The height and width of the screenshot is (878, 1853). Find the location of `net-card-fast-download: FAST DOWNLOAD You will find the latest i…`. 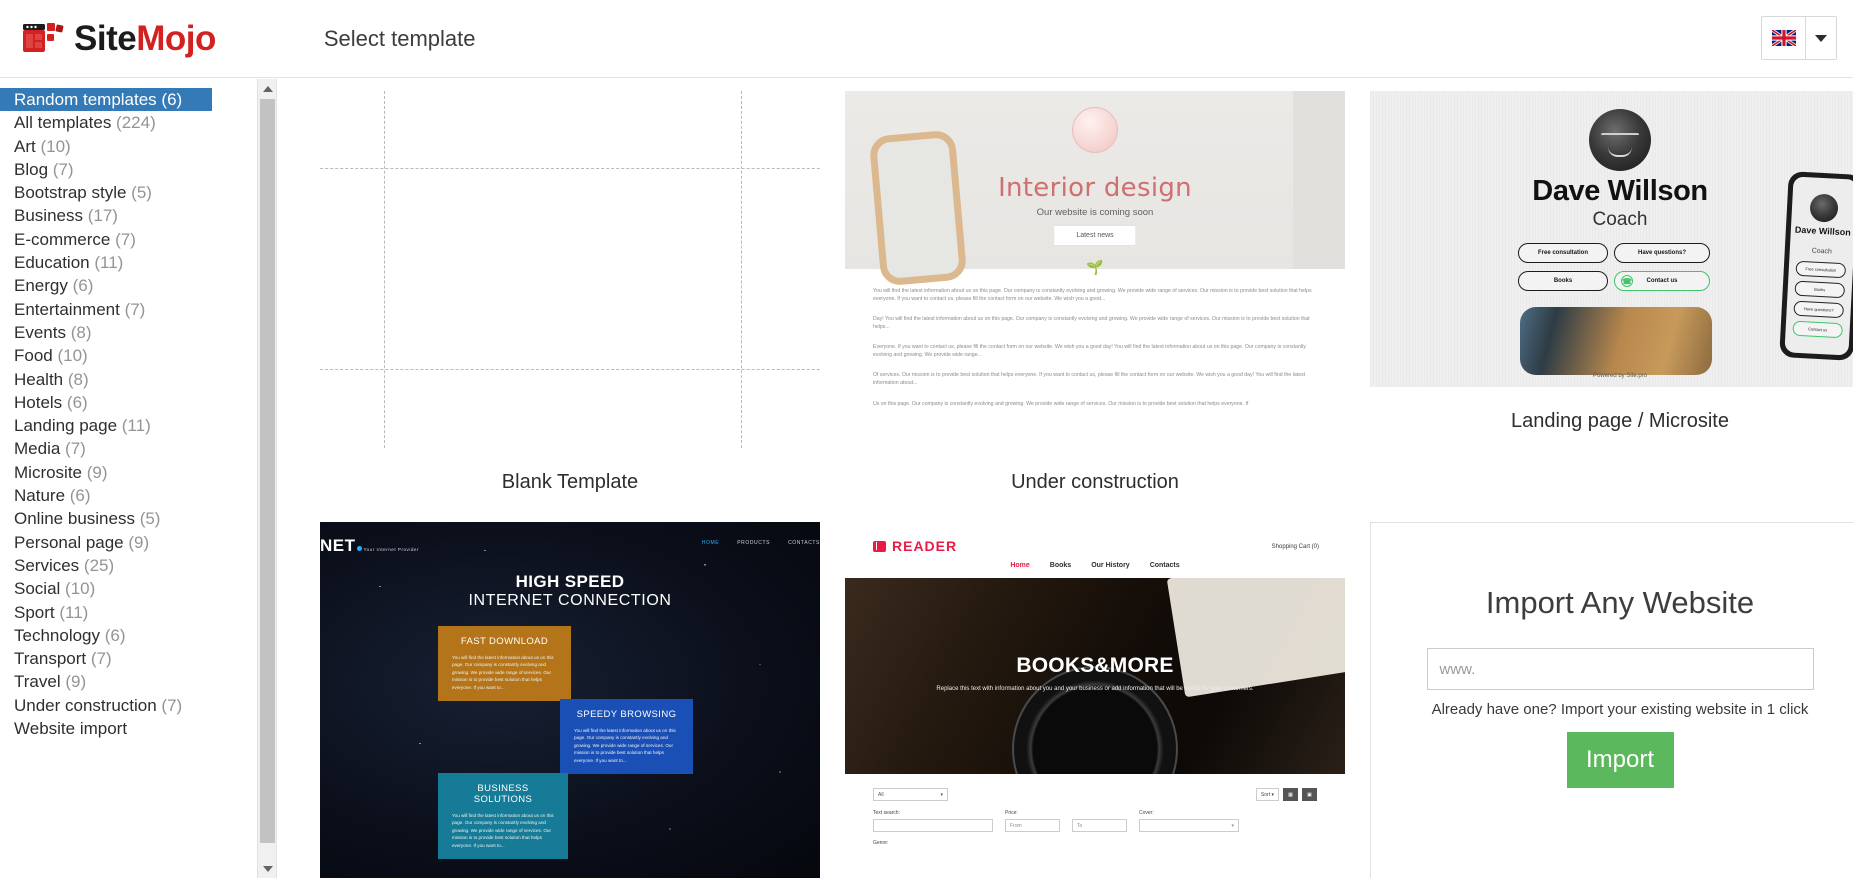

net-card-fast-download: FAST DOWNLOAD You will find the latest i… is located at coordinates (504, 664).